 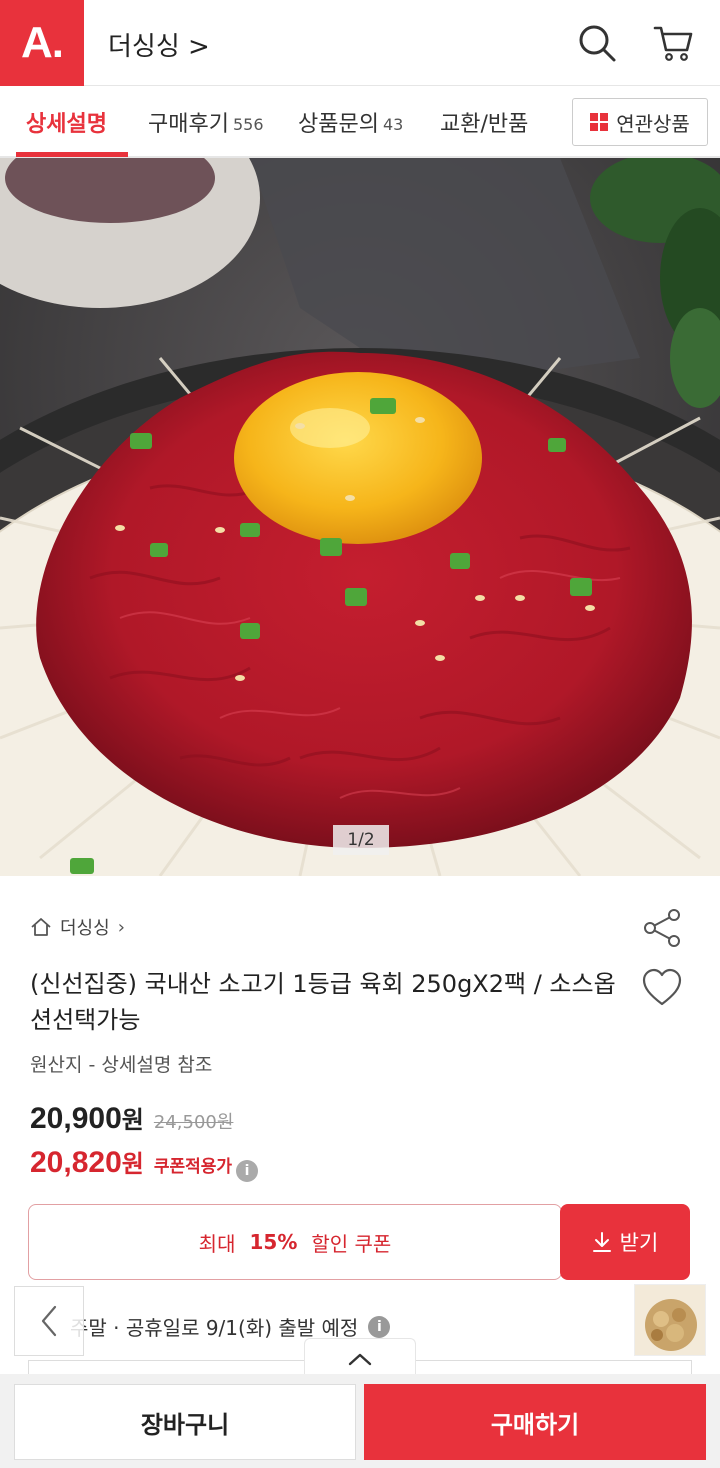 I want to click on review-count: 556, so click(x=248, y=124).